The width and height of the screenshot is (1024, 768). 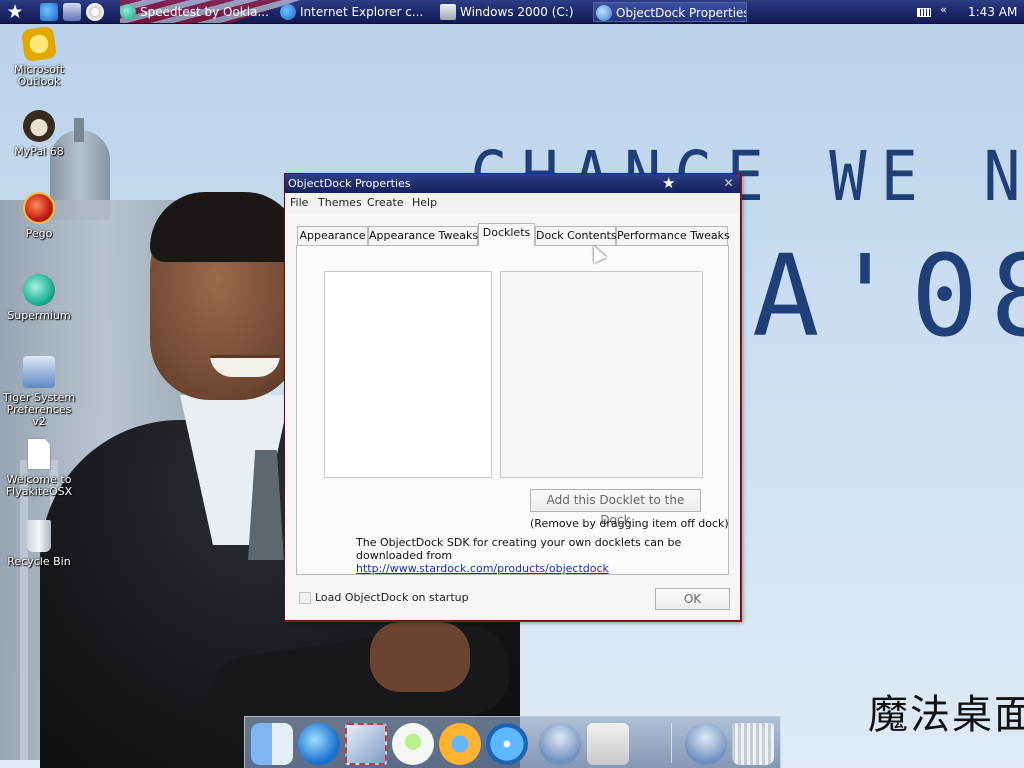 I want to click on recycle-bin-icon, so click(x=39, y=536).